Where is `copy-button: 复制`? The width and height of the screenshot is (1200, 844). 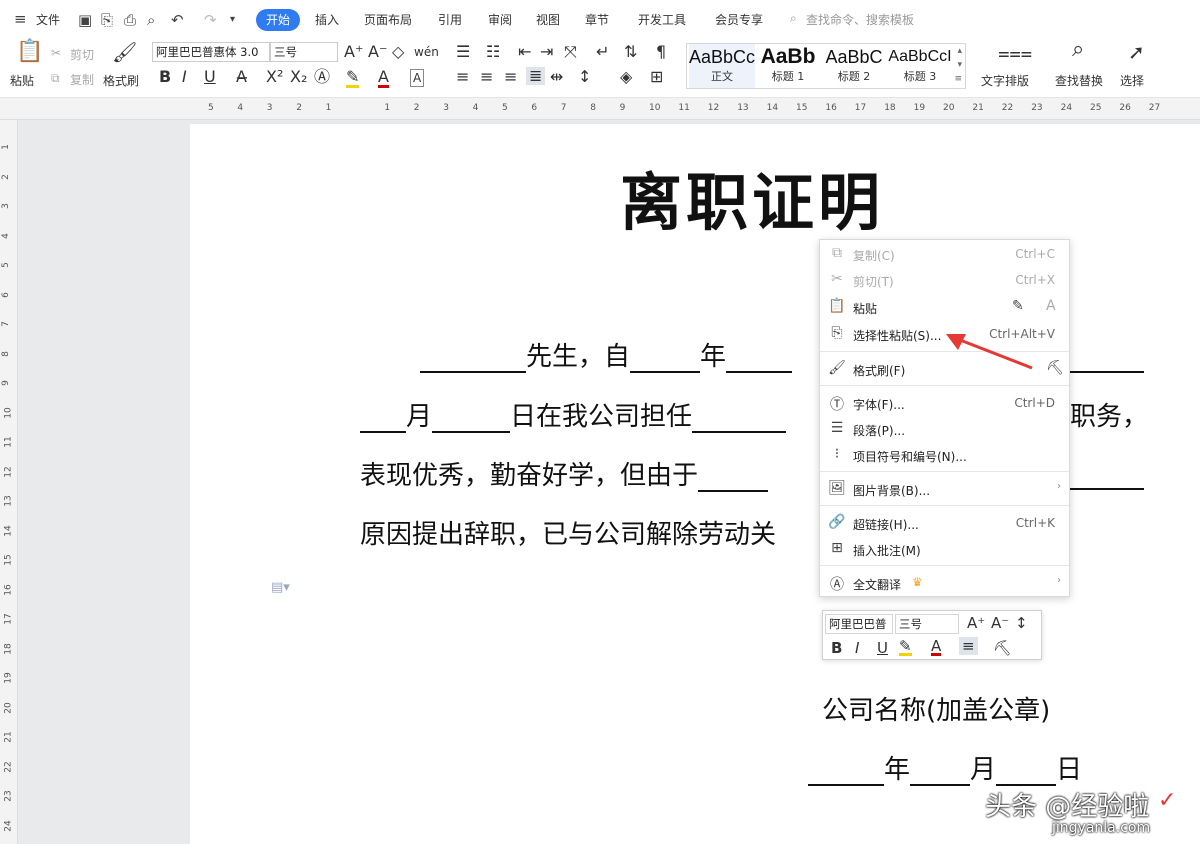 copy-button: 复制 is located at coordinates (82, 79).